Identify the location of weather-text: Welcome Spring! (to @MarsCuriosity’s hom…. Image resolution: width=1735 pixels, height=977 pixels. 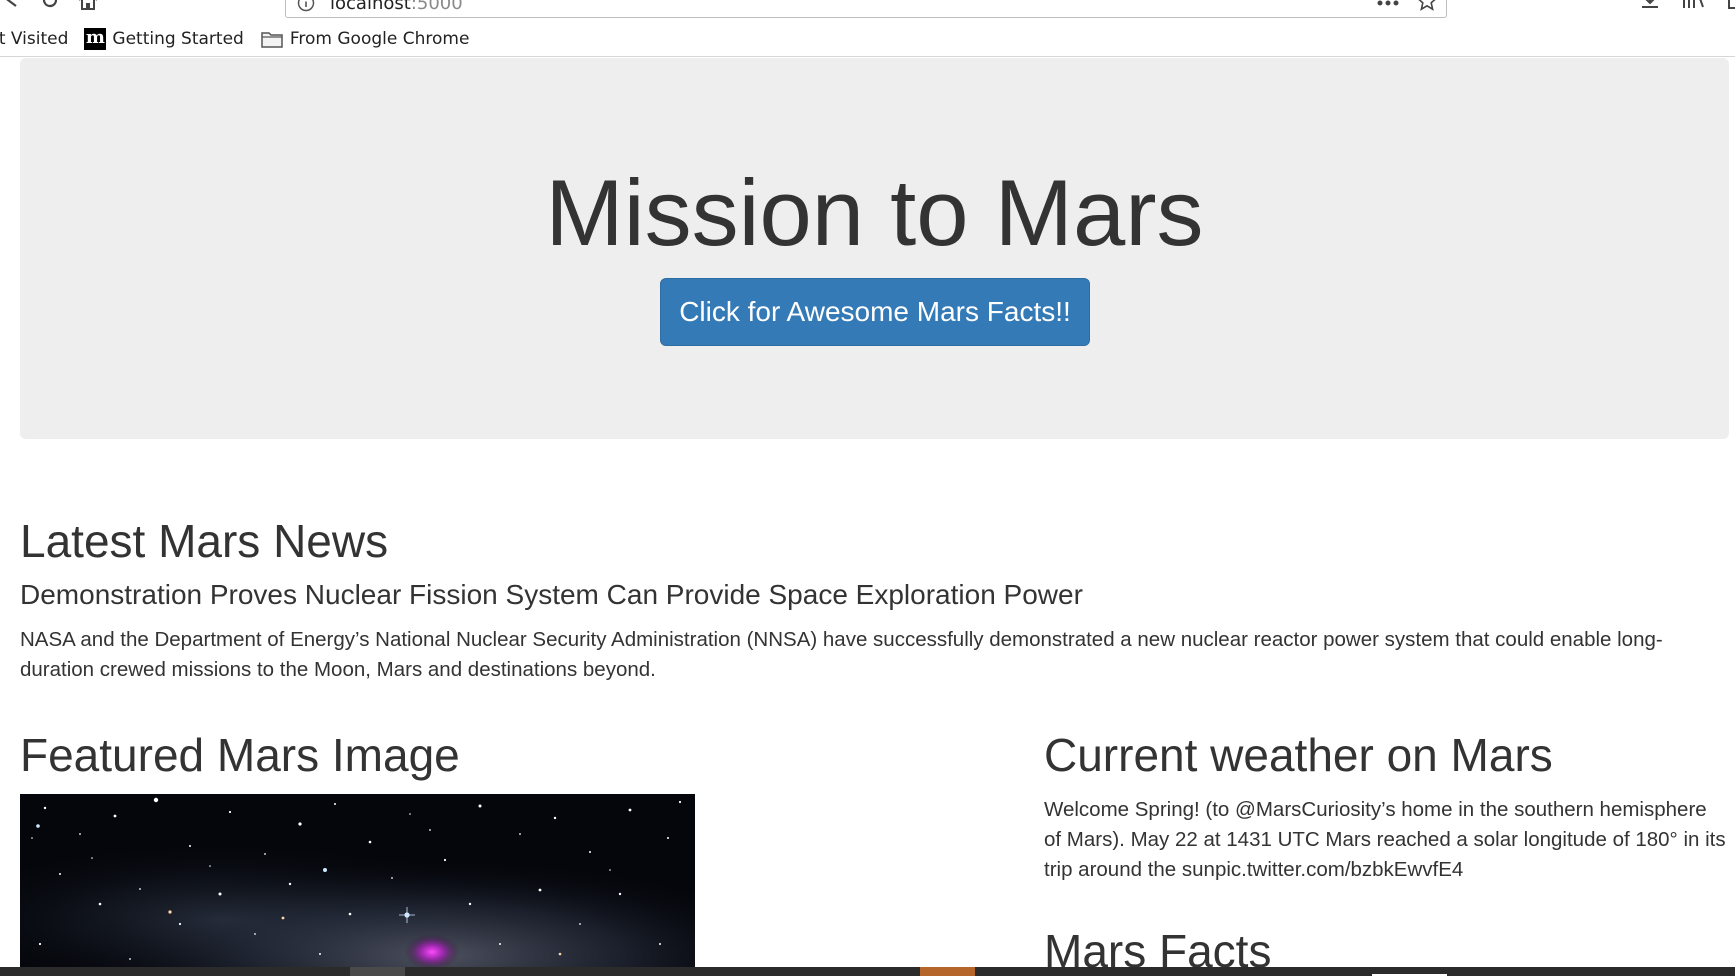
(1385, 839).